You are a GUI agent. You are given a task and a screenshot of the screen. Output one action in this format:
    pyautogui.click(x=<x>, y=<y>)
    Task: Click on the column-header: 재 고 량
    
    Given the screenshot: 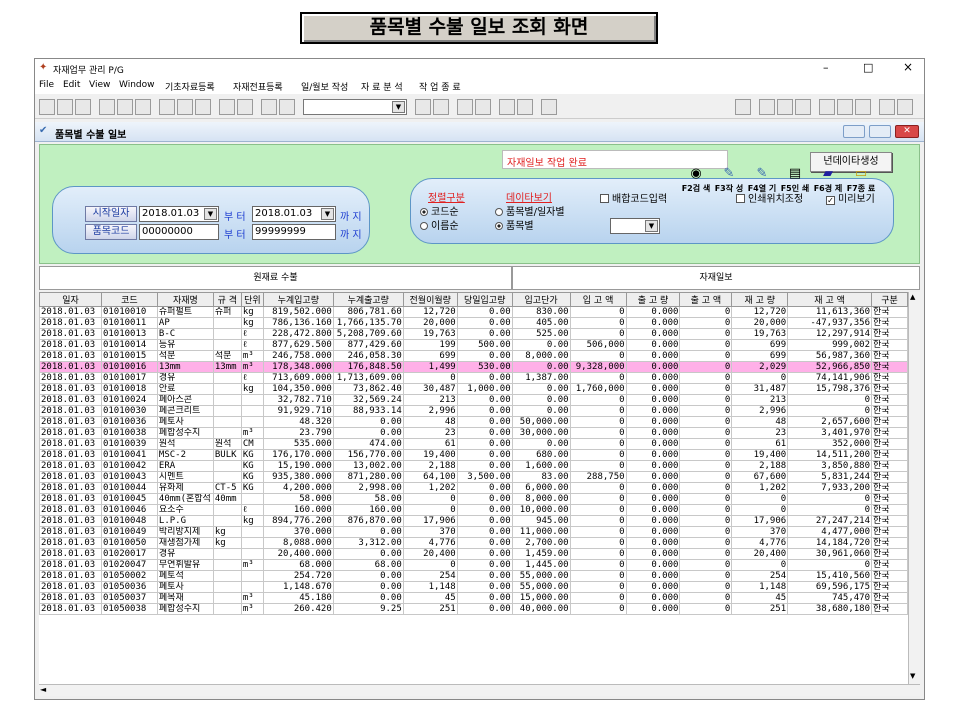 What is the action you would take?
    pyautogui.click(x=760, y=299)
    